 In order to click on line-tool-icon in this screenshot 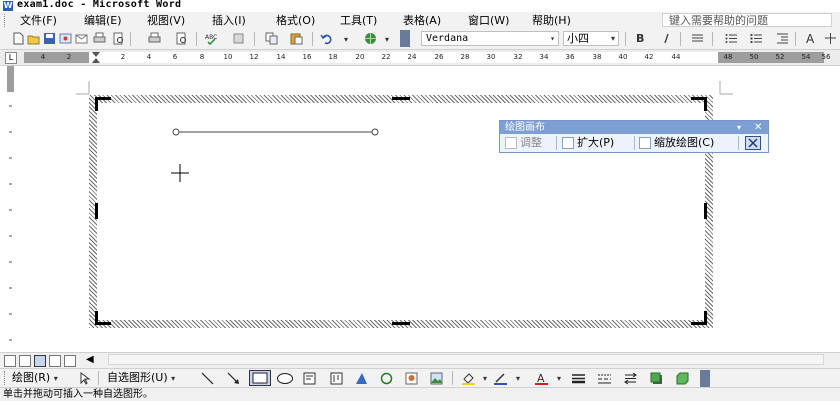, I will do `click(207, 378)`.